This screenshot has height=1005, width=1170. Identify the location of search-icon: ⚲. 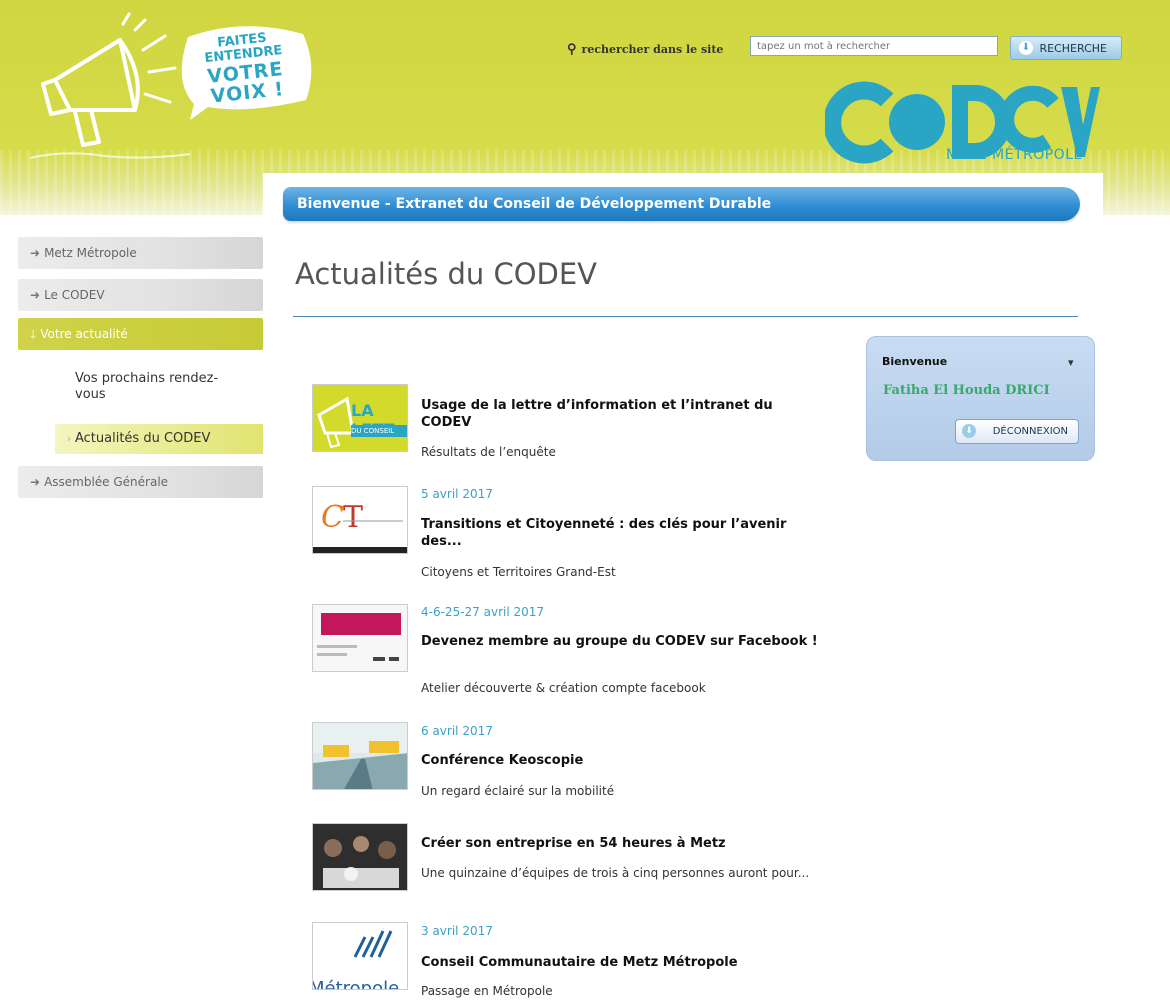
(572, 49).